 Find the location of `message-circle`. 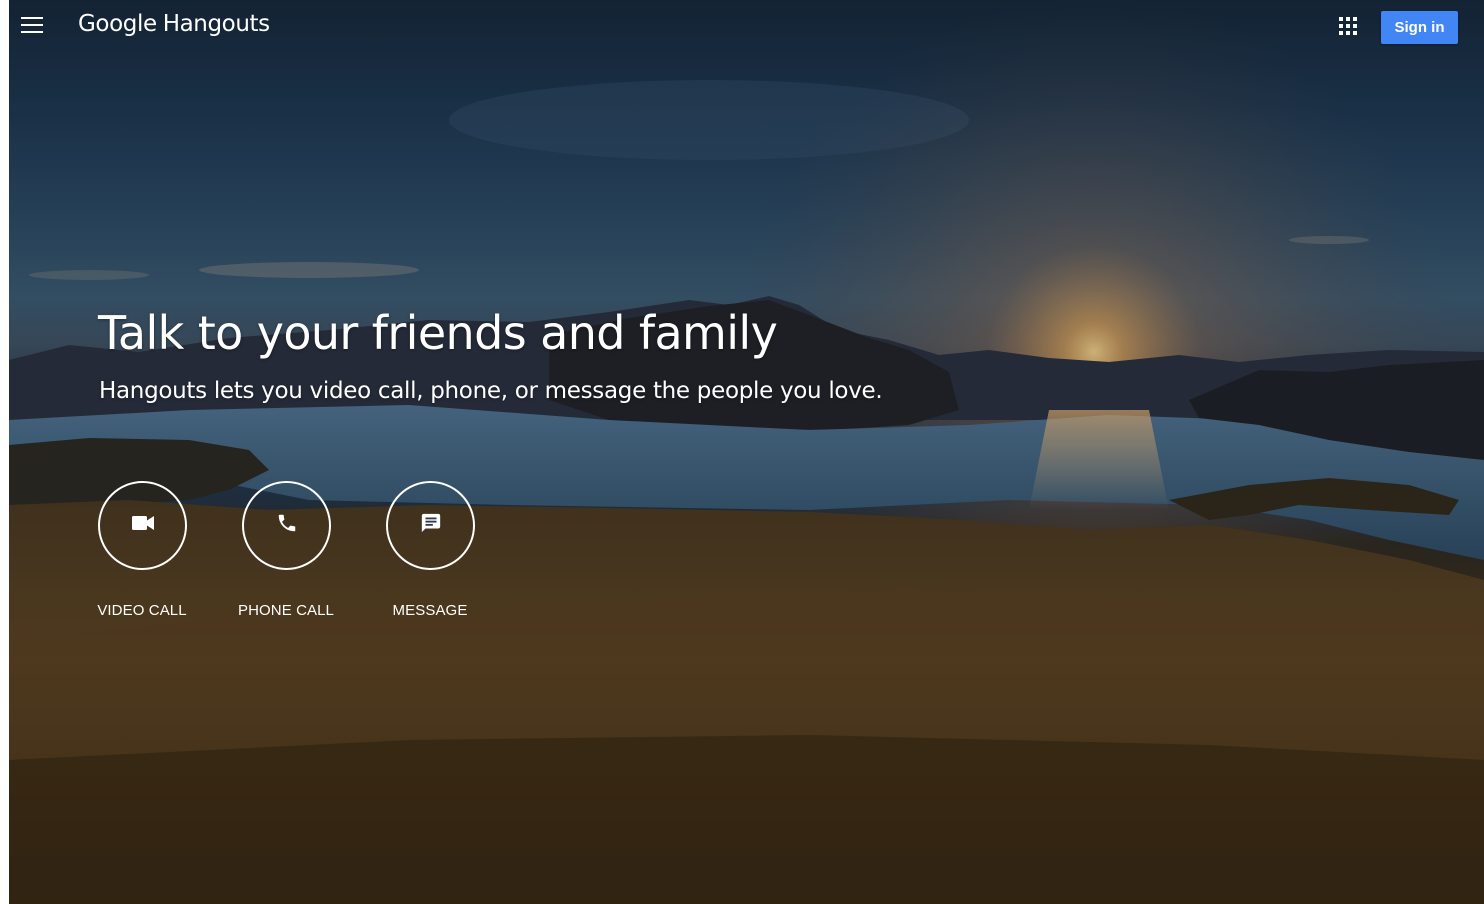

message-circle is located at coordinates (430, 525).